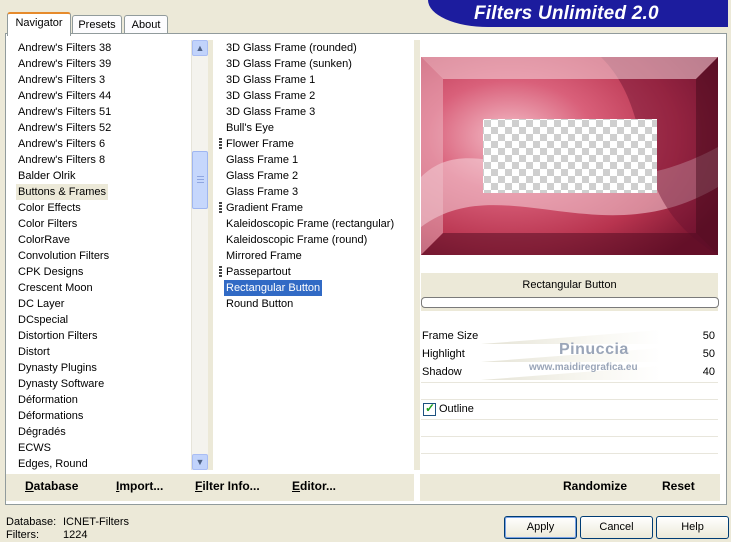 The height and width of the screenshot is (542, 731). What do you see at coordinates (250, 128) in the screenshot?
I see `filter-item: Bull's Eye` at bounding box center [250, 128].